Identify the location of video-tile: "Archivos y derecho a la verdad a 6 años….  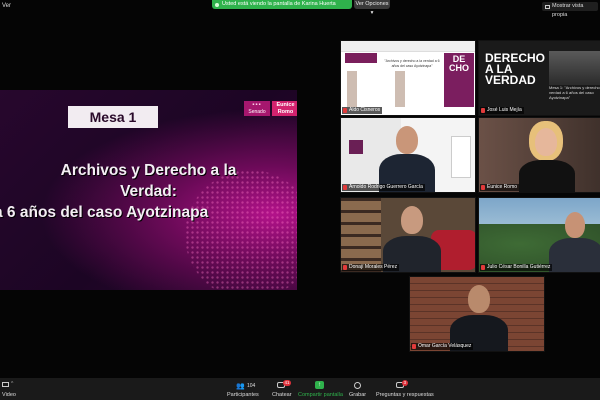
(408, 78).